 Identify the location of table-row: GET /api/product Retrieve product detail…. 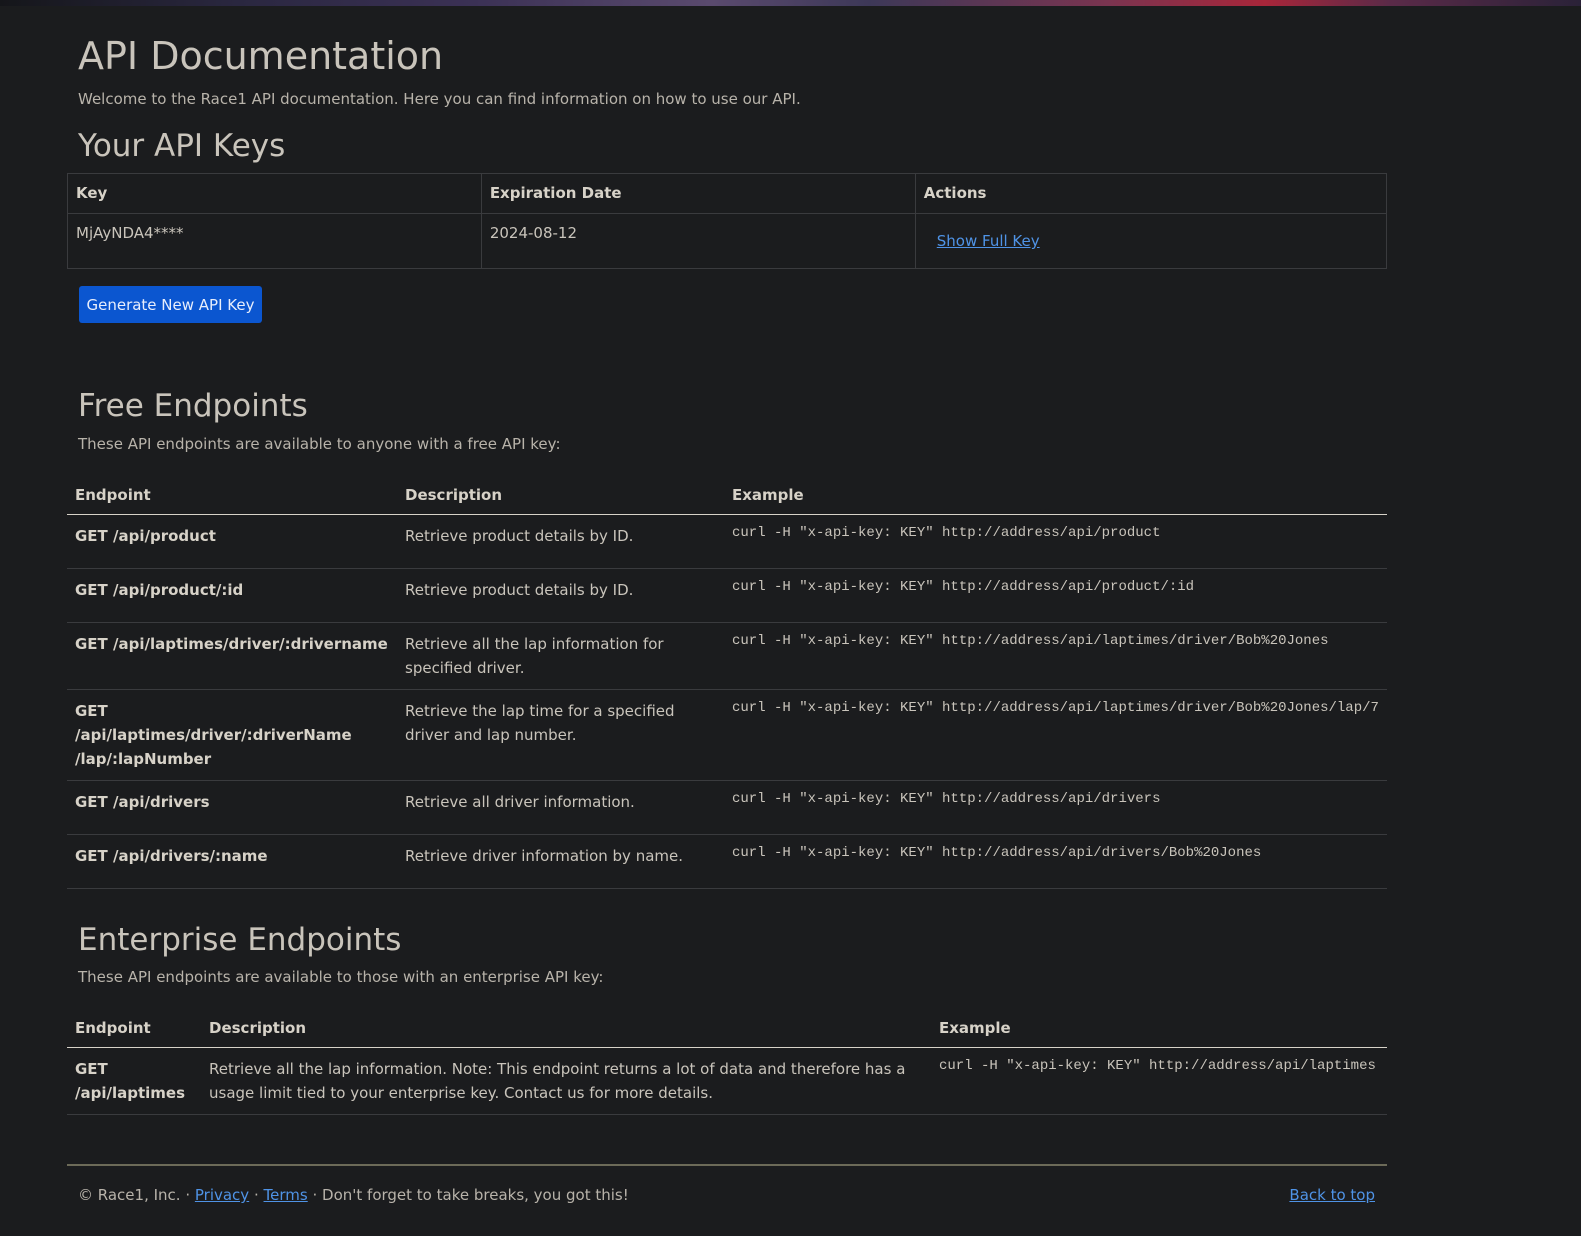
(727, 541).